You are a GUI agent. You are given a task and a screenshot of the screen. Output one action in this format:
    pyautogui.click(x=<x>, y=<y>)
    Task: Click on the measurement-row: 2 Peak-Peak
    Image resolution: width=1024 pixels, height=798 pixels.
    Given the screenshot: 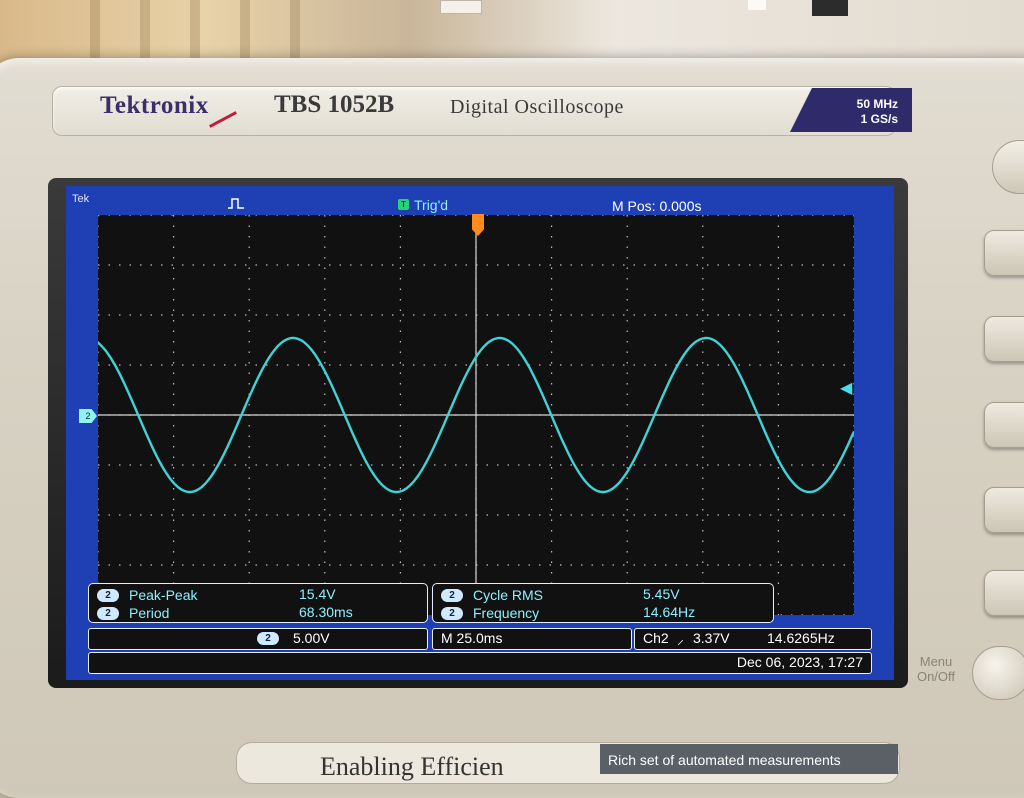 What is the action you would take?
    pyautogui.click(x=147, y=595)
    